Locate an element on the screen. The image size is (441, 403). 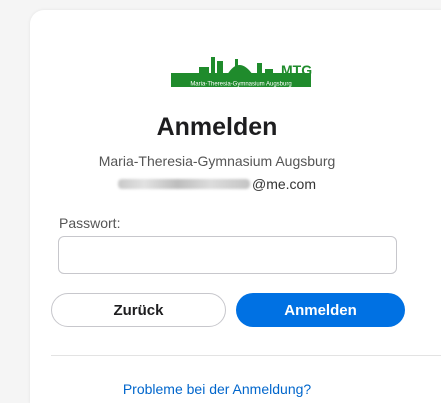
logo-text: MTG is located at coordinates (296, 70).